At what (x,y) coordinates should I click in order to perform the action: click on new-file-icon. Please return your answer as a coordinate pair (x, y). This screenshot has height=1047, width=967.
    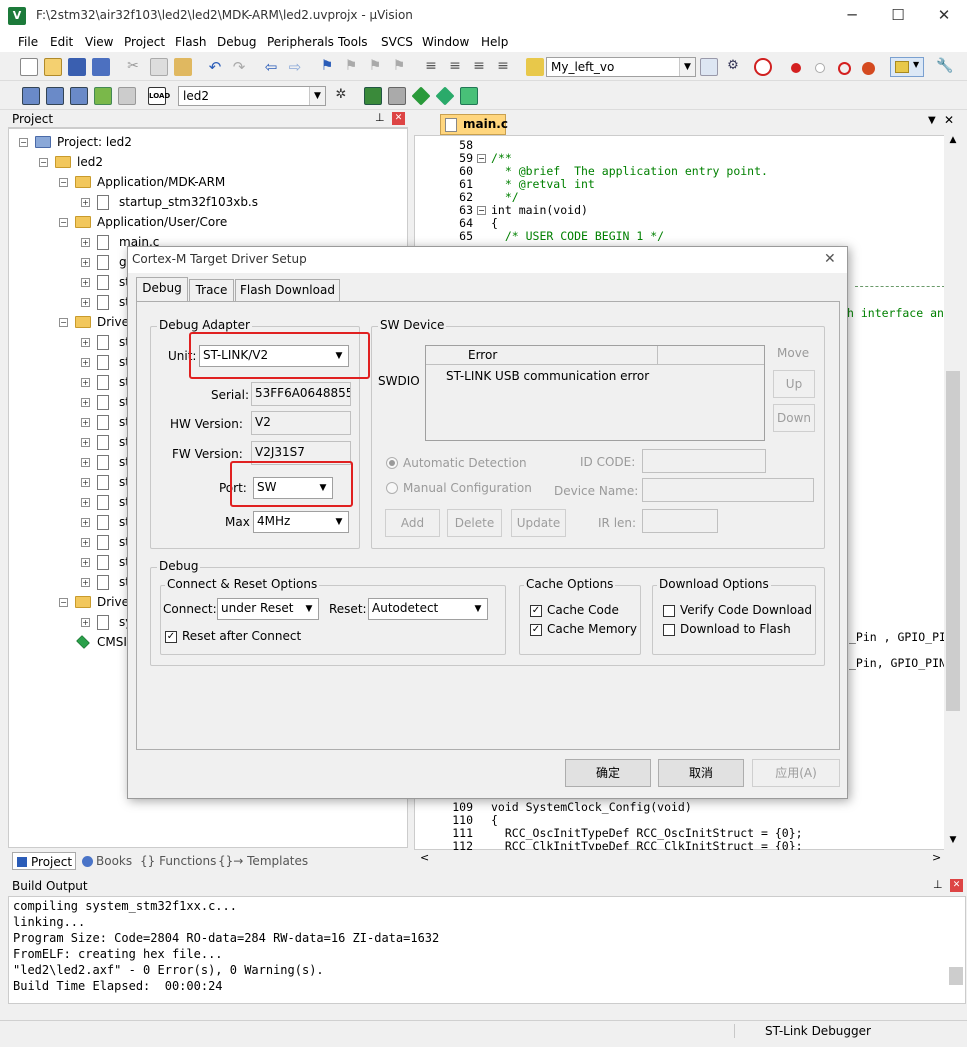
    Looking at the image, I should click on (29, 67).